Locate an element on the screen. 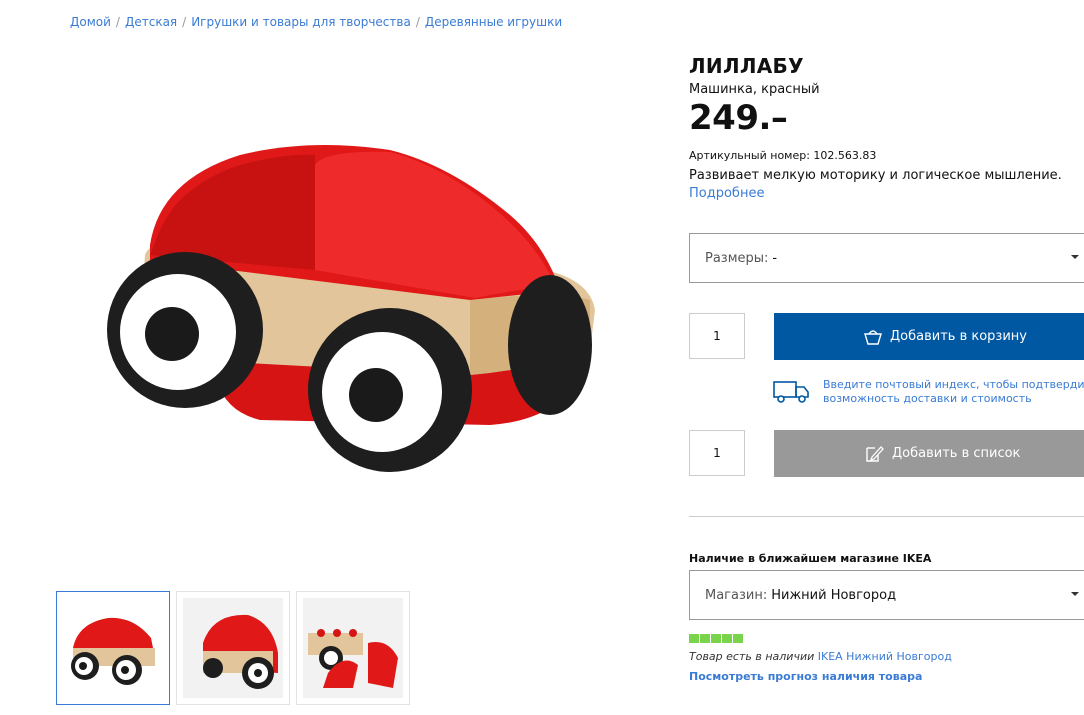  delivery-line-2: возможность доставки и стоимость is located at coordinates (927, 398).